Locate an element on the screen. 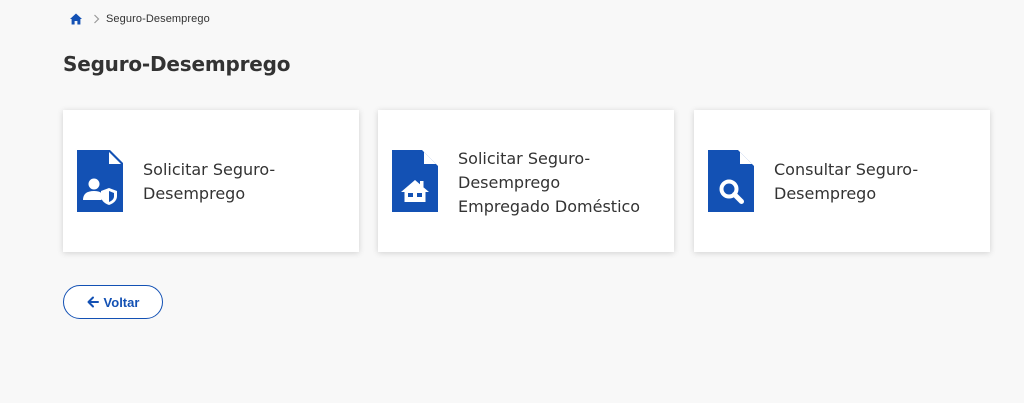  breadcrumb: Seguro-Desemprego is located at coordinates (139, 19).